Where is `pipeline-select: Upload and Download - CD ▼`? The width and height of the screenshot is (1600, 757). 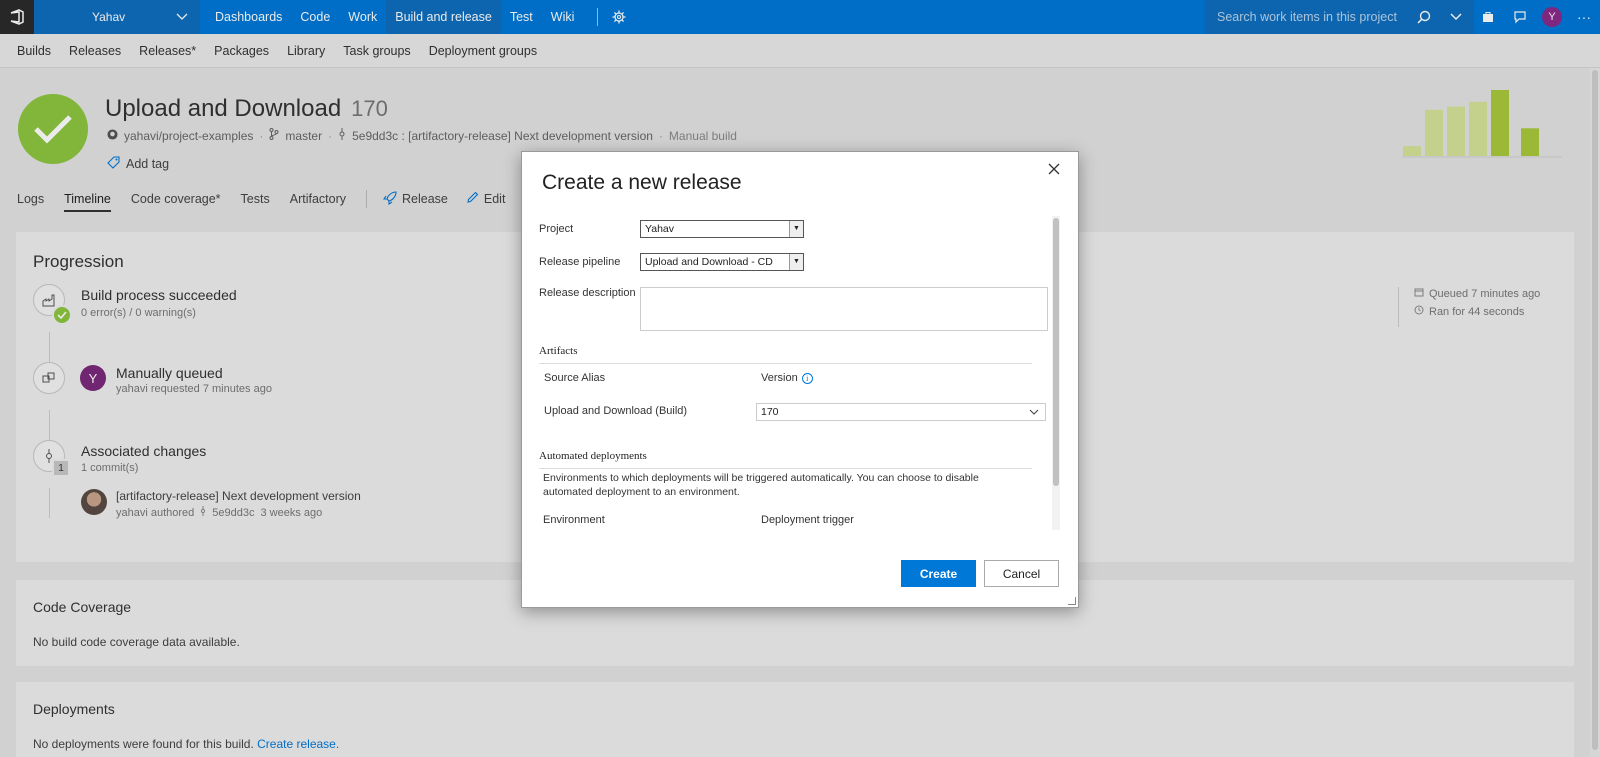 pipeline-select: Upload and Download - CD ▼ is located at coordinates (722, 262).